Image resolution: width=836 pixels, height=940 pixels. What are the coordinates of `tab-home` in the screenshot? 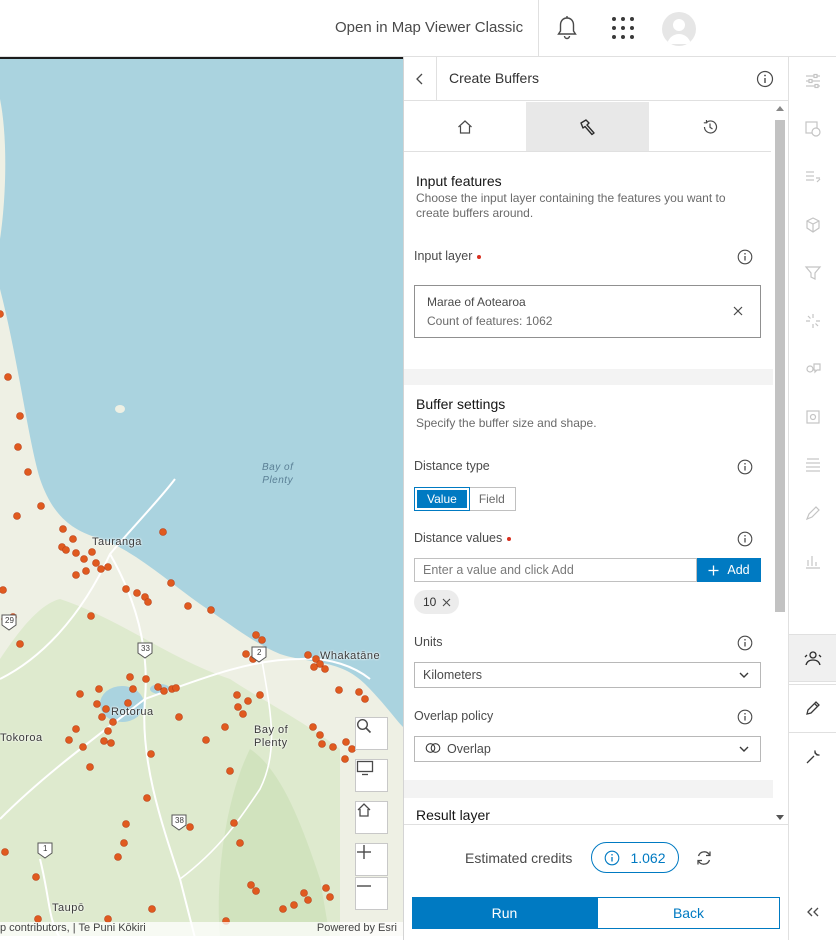 It's located at (465, 126).